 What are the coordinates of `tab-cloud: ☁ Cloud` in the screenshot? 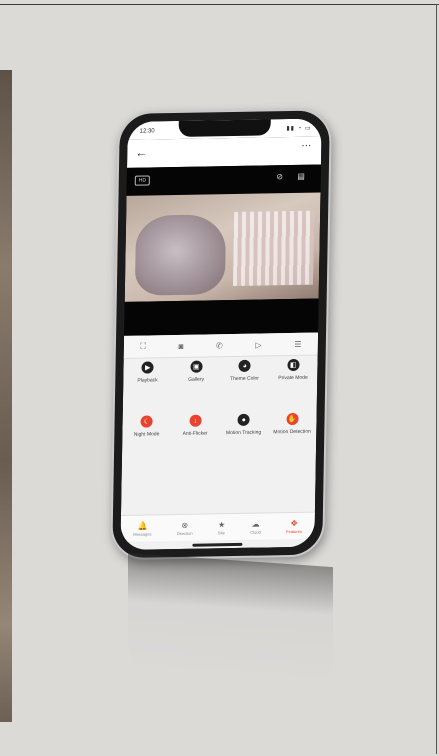 It's located at (255, 526).